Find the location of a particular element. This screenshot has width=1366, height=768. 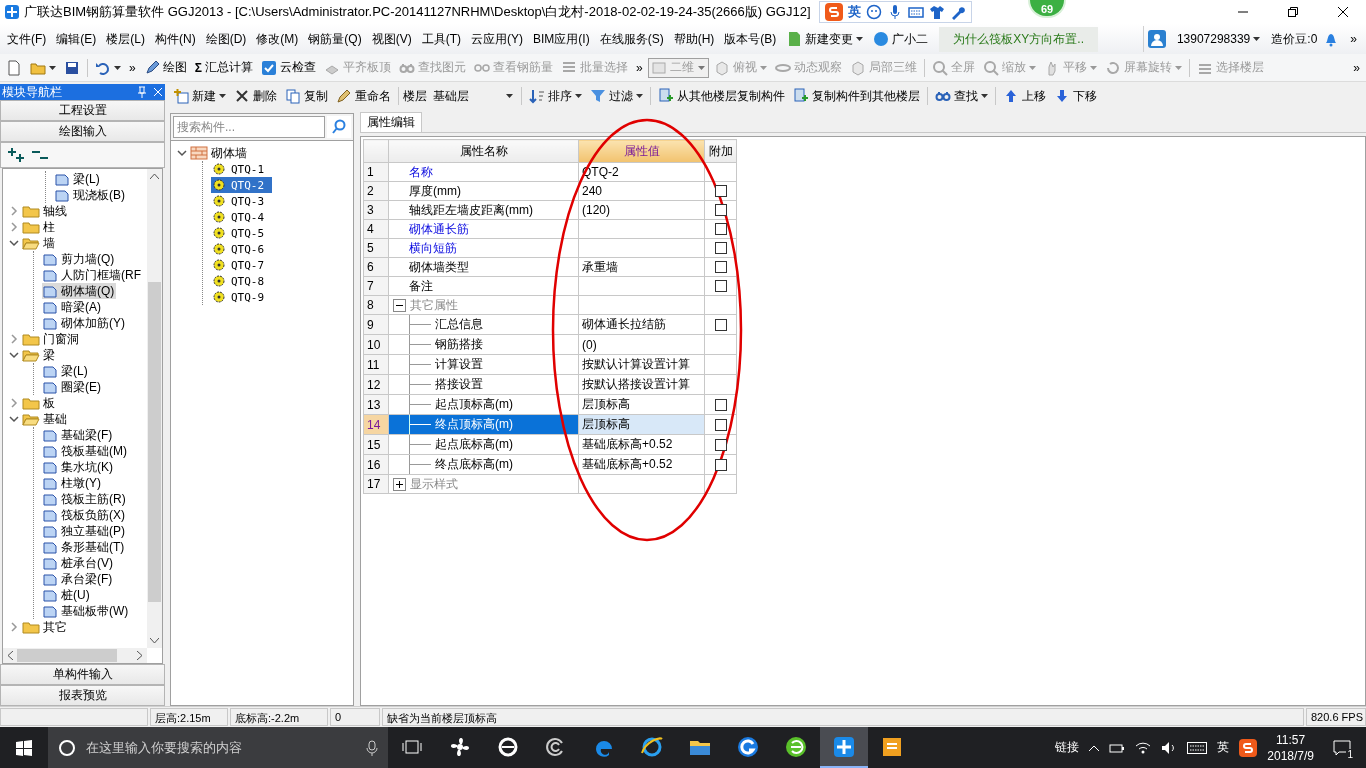

tree-item: 砌体墙(Q) is located at coordinates (79, 291).